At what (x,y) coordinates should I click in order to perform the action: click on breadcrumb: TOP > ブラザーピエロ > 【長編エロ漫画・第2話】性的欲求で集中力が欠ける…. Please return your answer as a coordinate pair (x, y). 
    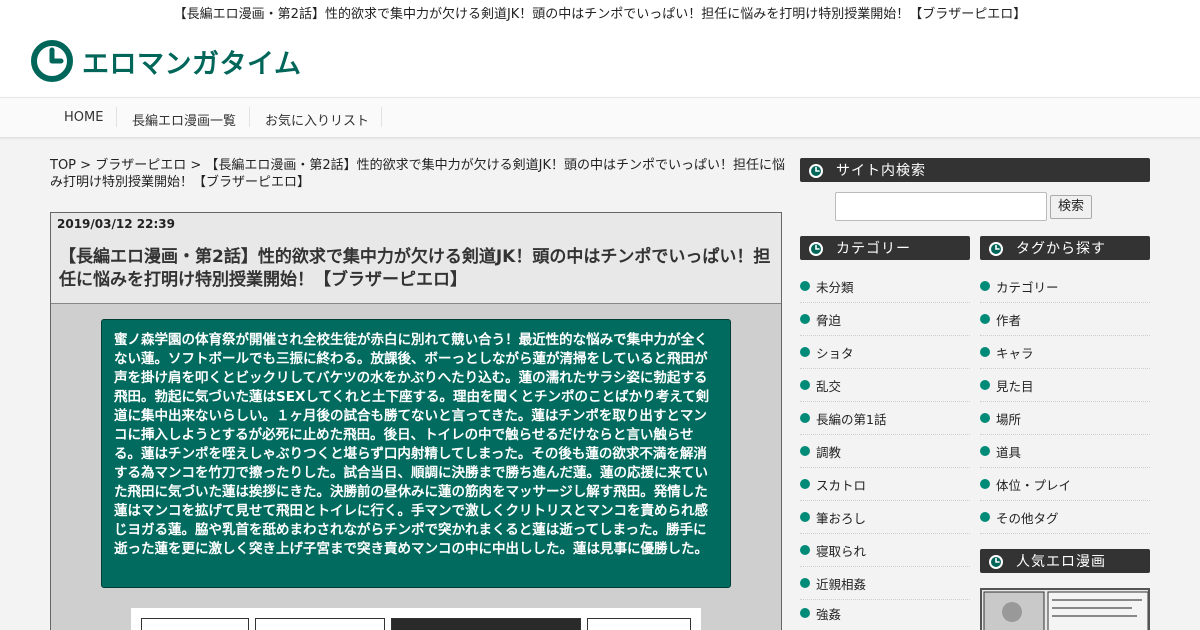
    Looking at the image, I should click on (422, 174).